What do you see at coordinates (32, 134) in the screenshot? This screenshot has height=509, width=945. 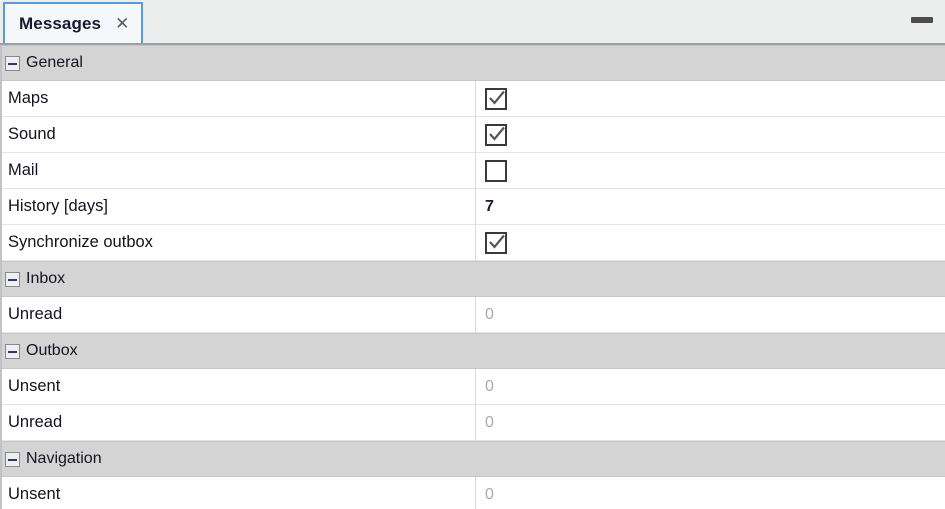 I see `setting-label: Sound` at bounding box center [32, 134].